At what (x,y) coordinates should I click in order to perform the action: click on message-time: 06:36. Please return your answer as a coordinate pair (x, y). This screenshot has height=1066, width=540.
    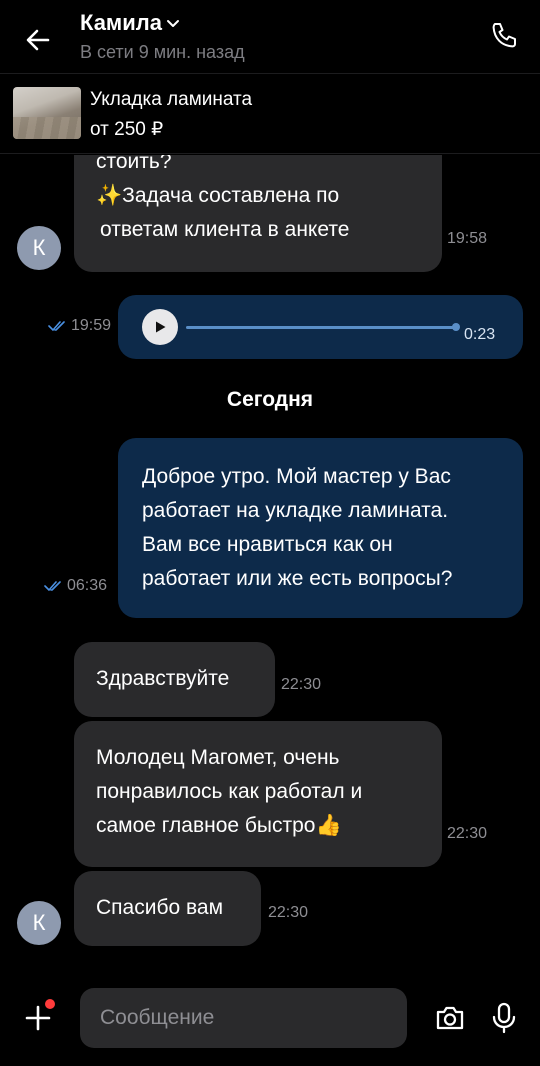
    Looking at the image, I should click on (75, 586).